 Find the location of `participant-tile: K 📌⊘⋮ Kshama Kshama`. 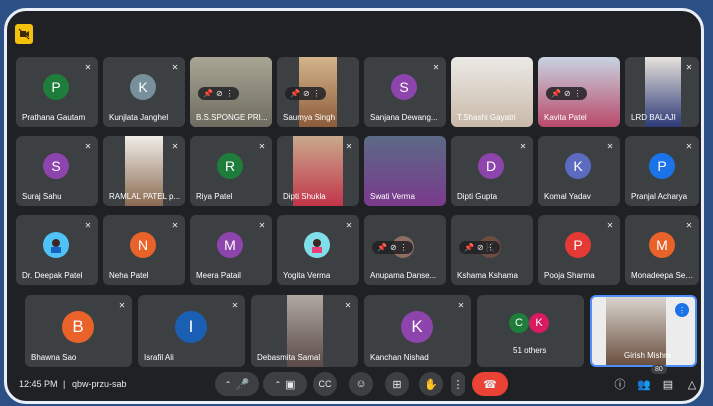

participant-tile: K 📌⊘⋮ Kshama Kshama is located at coordinates (492, 250).